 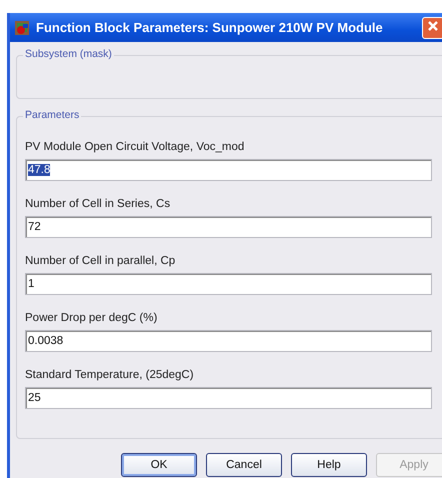 I want to click on close-icon, so click(x=433, y=26).